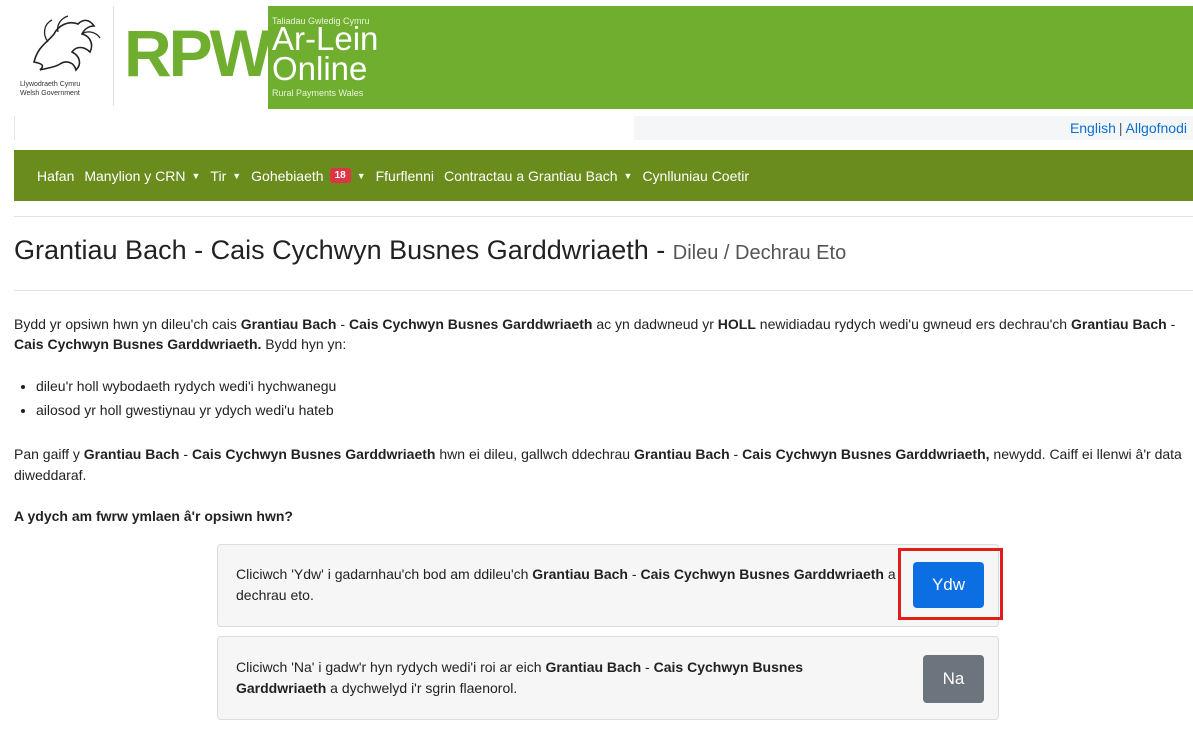  I want to click on nav-label: Contractau a Grantiau Bach, so click(530, 175).